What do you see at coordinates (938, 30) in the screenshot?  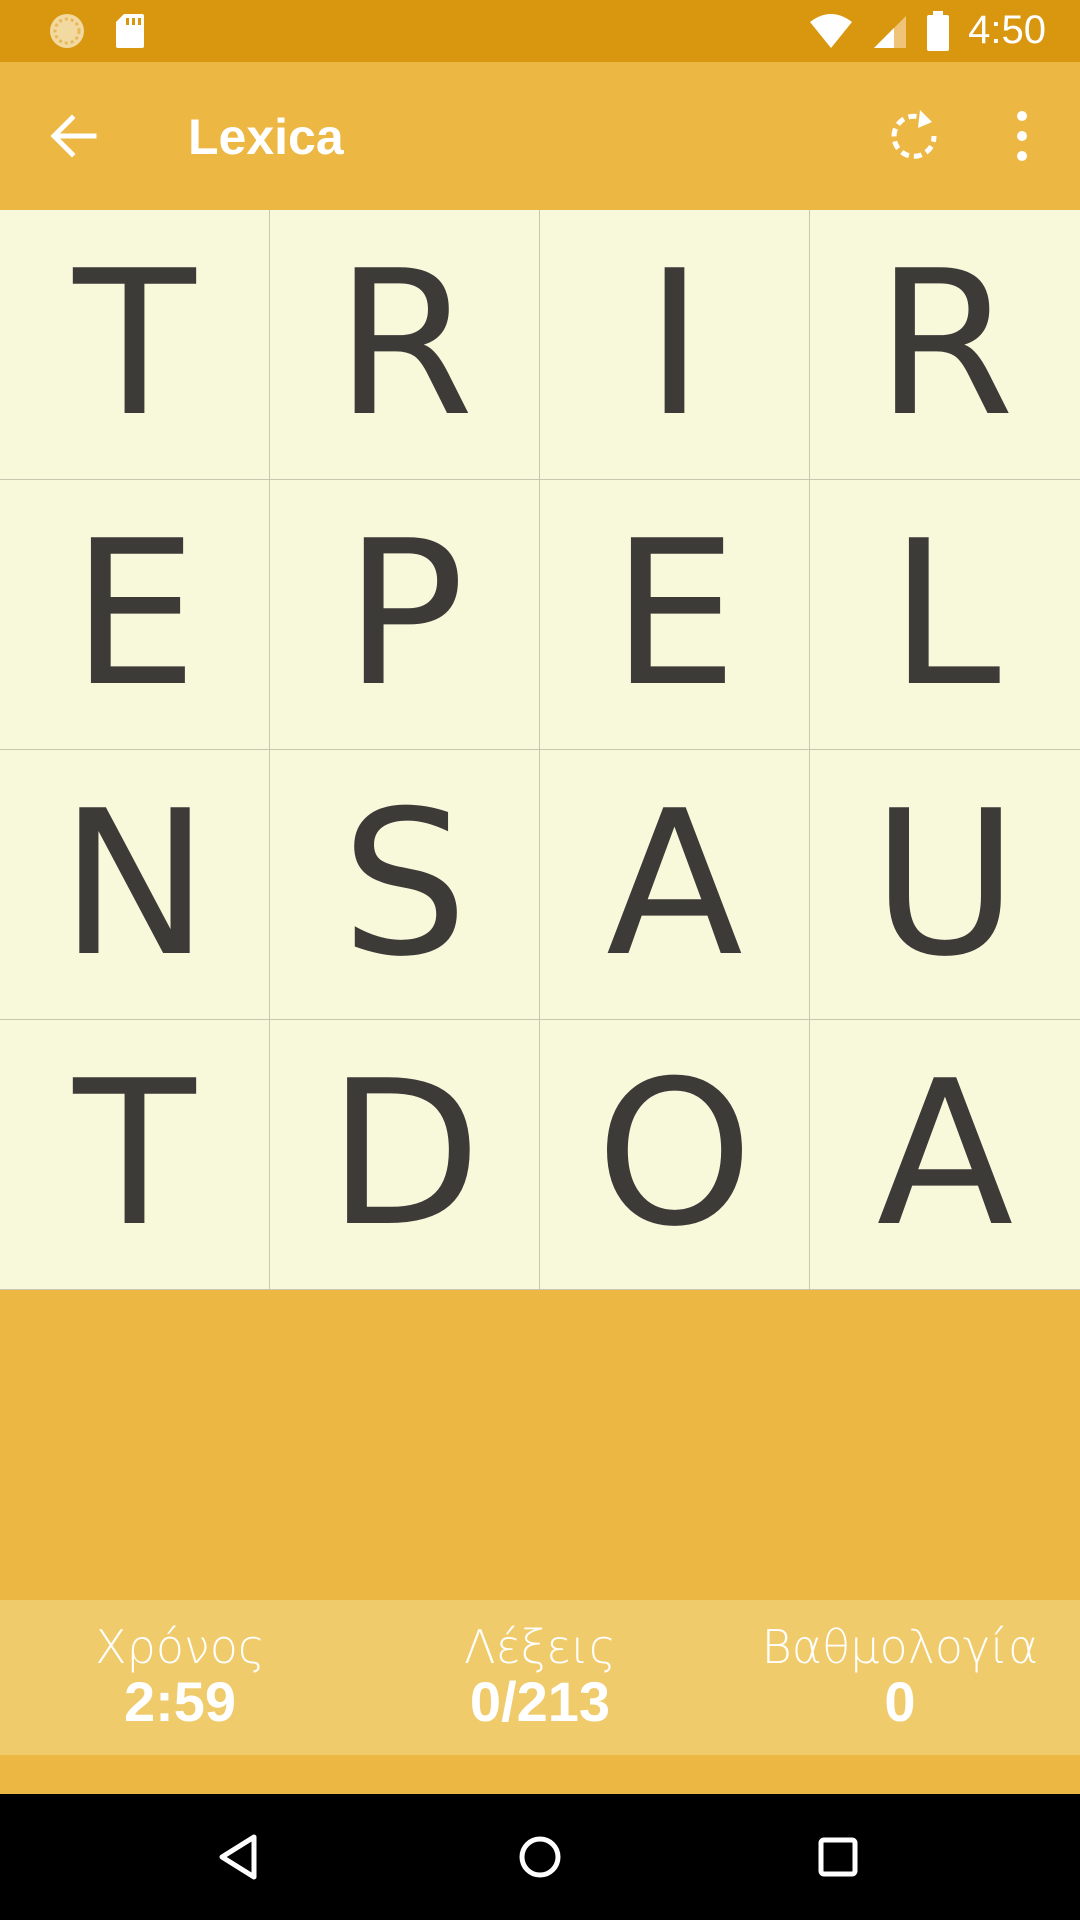 I see `battery-icon` at bounding box center [938, 30].